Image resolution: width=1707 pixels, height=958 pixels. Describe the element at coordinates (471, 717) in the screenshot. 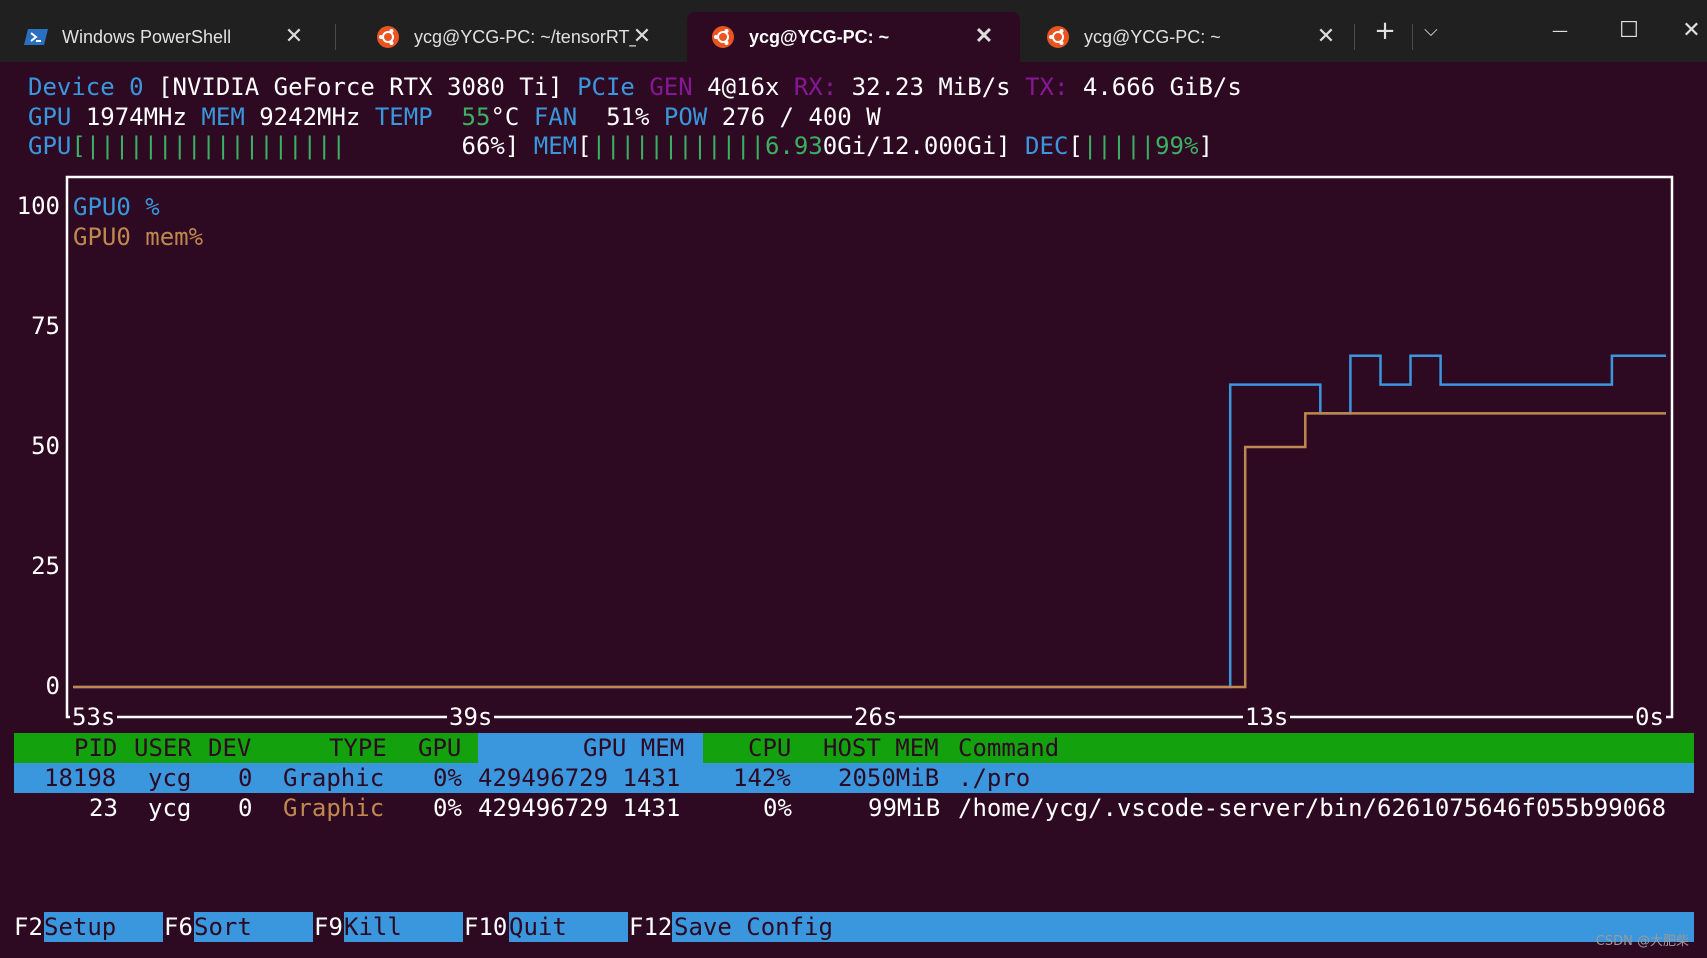

I see `x-tick-label: 39s` at that location.